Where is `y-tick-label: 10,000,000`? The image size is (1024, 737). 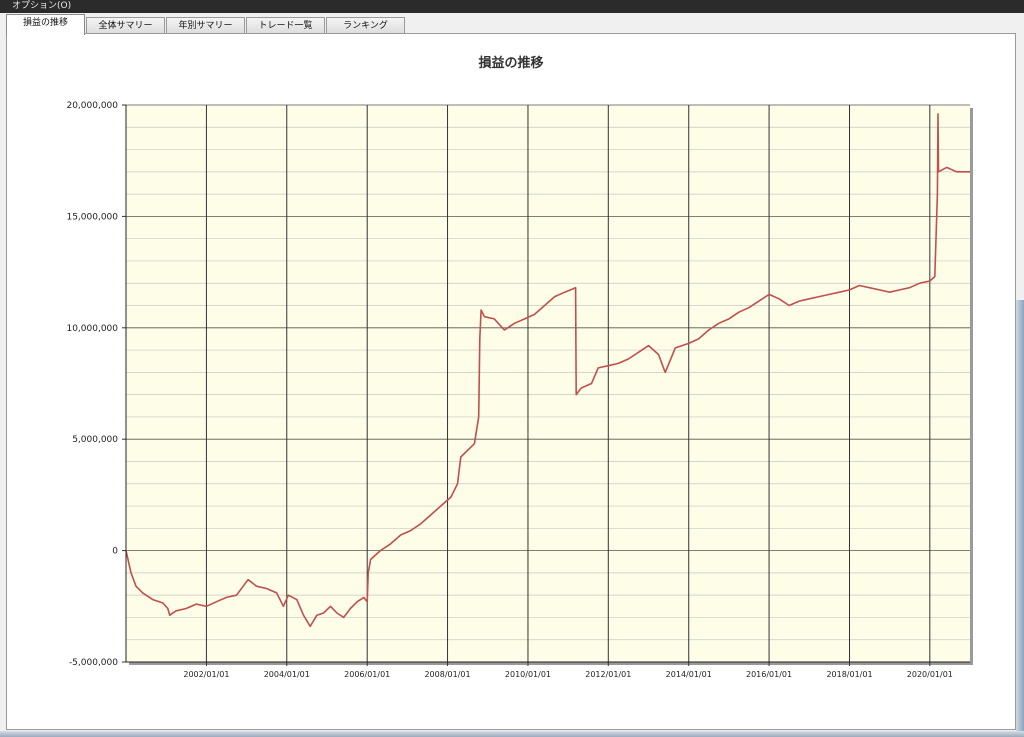 y-tick-label: 10,000,000 is located at coordinates (92, 329).